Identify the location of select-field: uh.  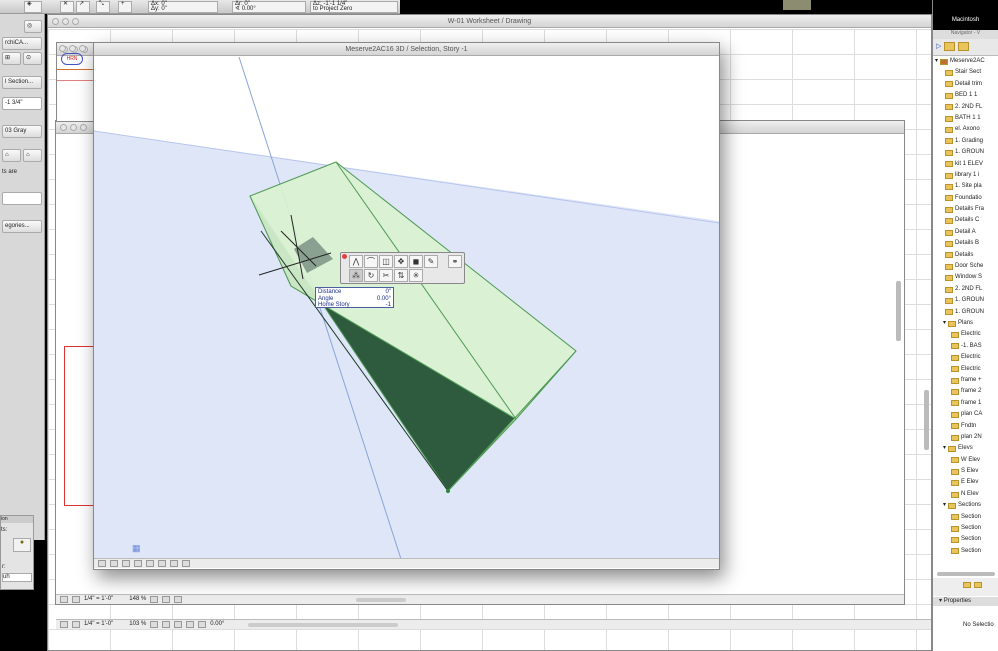
(17, 577).